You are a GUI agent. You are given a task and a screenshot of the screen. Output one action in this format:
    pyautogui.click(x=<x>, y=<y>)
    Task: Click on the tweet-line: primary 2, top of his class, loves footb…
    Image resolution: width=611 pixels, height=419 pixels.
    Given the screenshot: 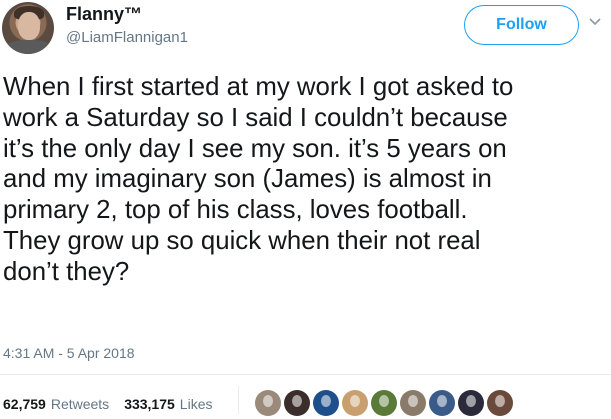 What is the action you would take?
    pyautogui.click(x=235, y=210)
    